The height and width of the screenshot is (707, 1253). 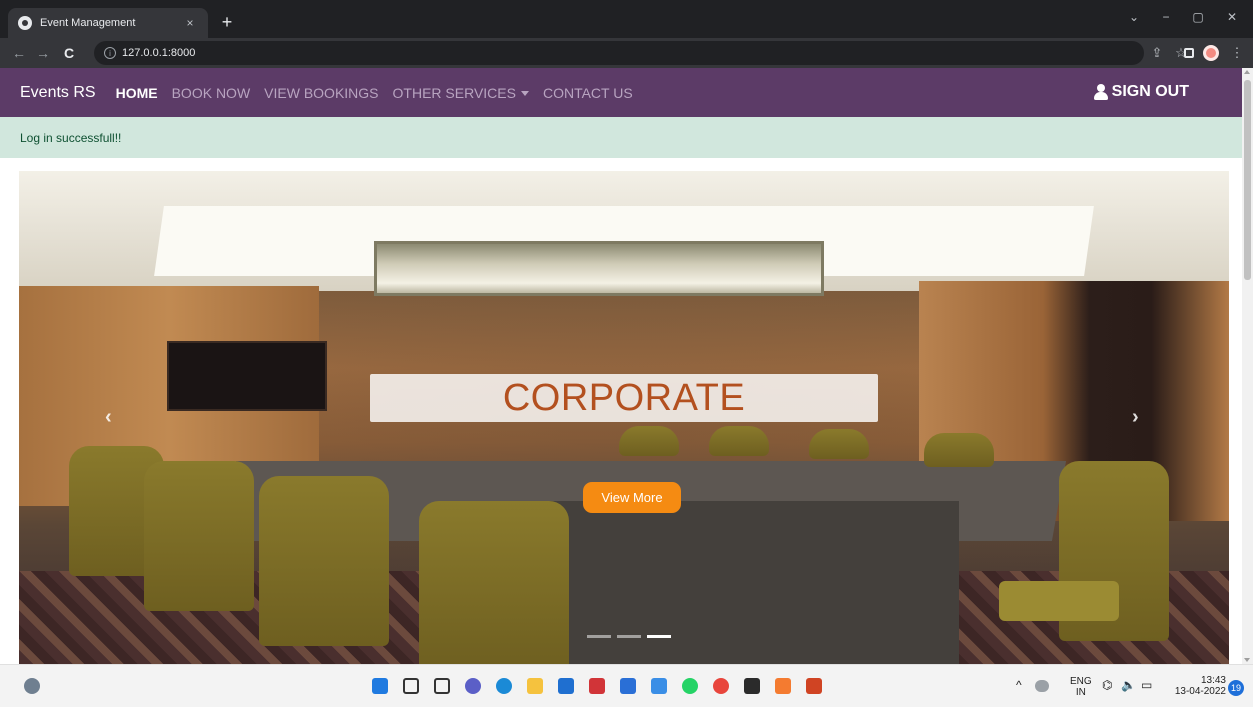 What do you see at coordinates (1247, 180) in the screenshot?
I see `scrollbar-thumb` at bounding box center [1247, 180].